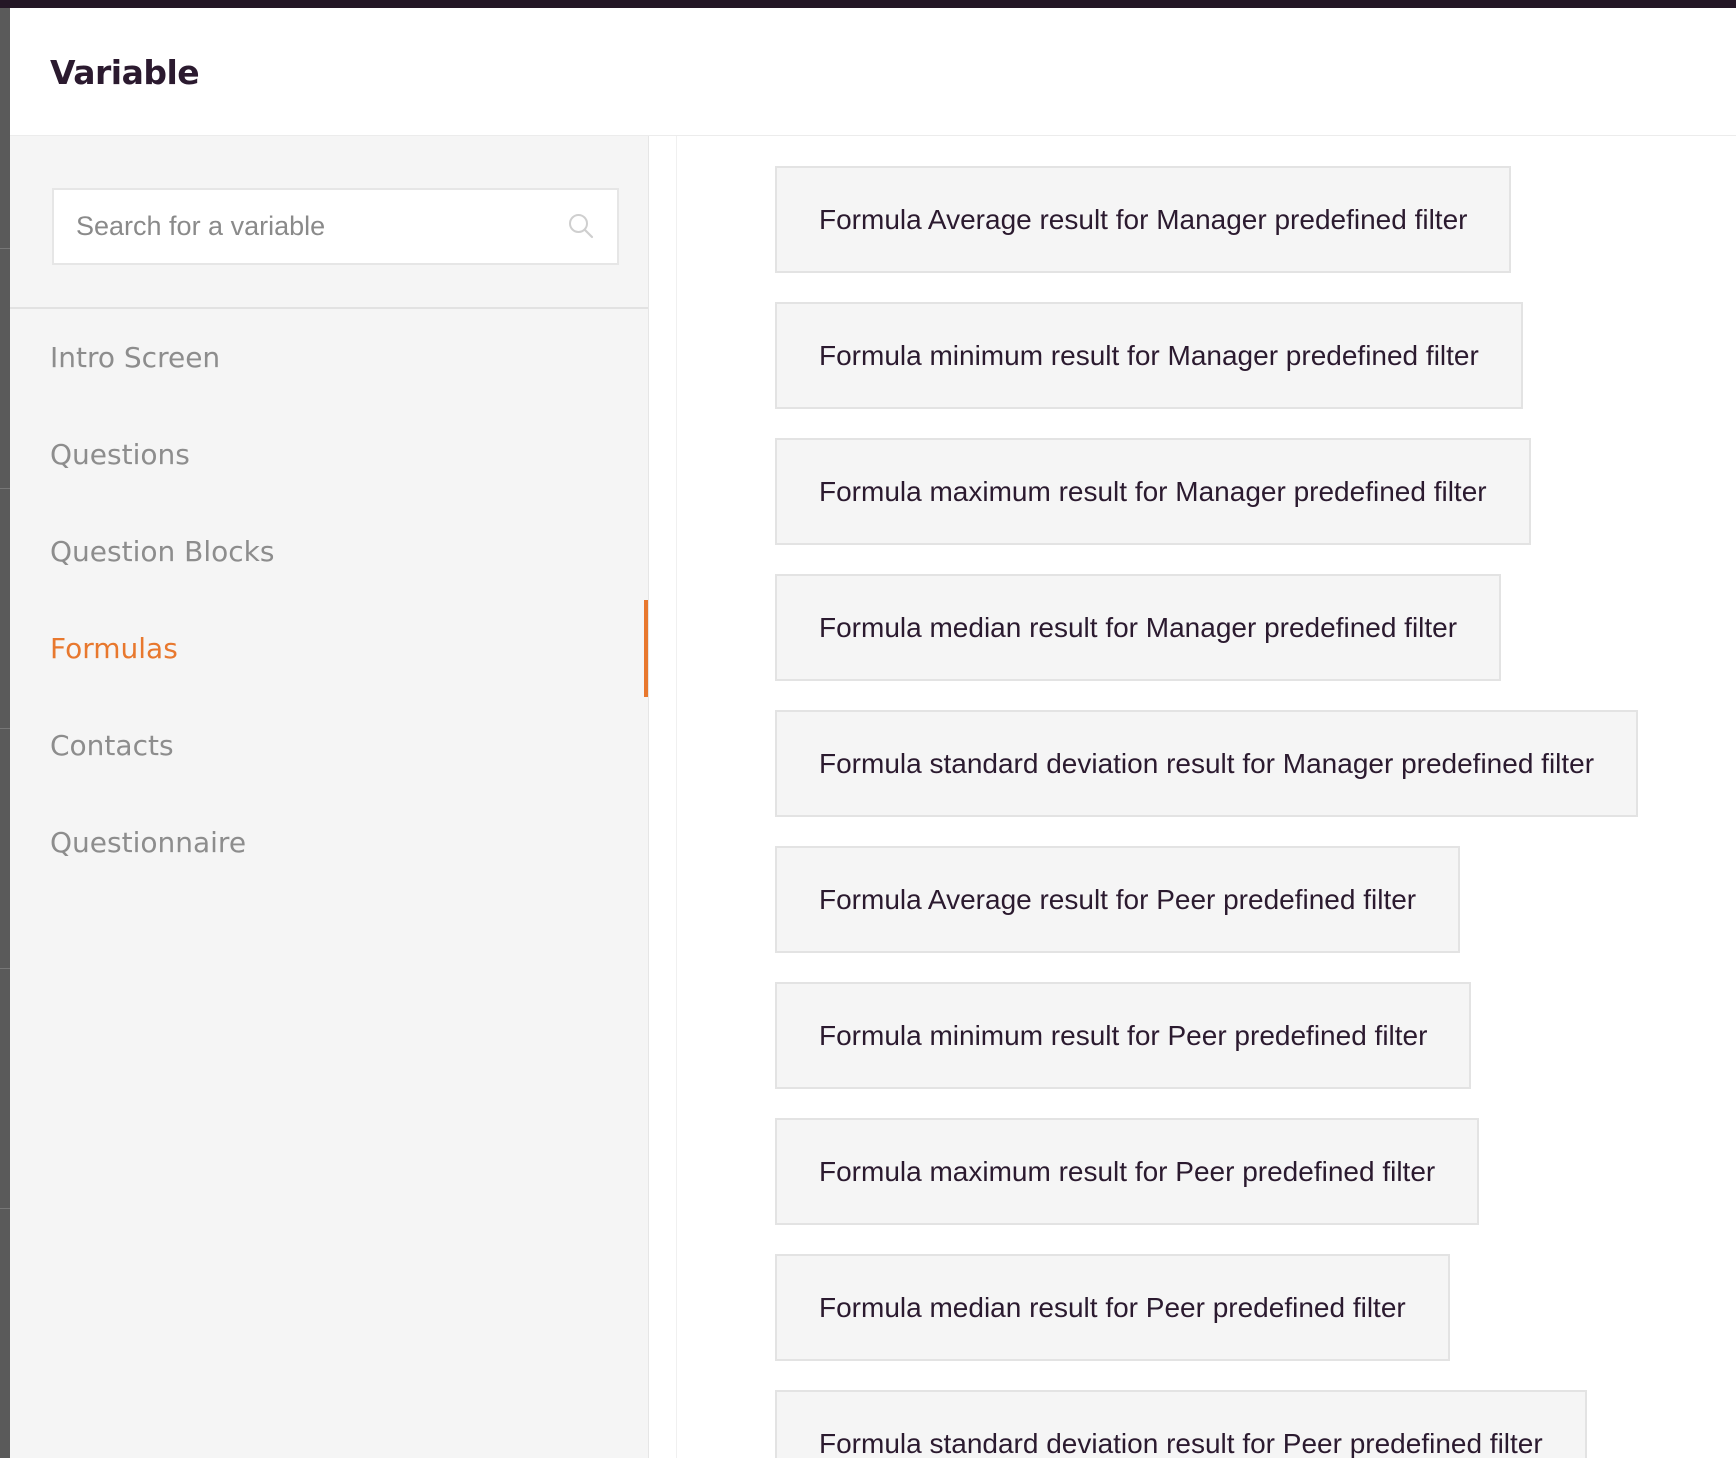  What do you see at coordinates (329, 454) in the screenshot?
I see `sidebar-item-questions: Questions` at bounding box center [329, 454].